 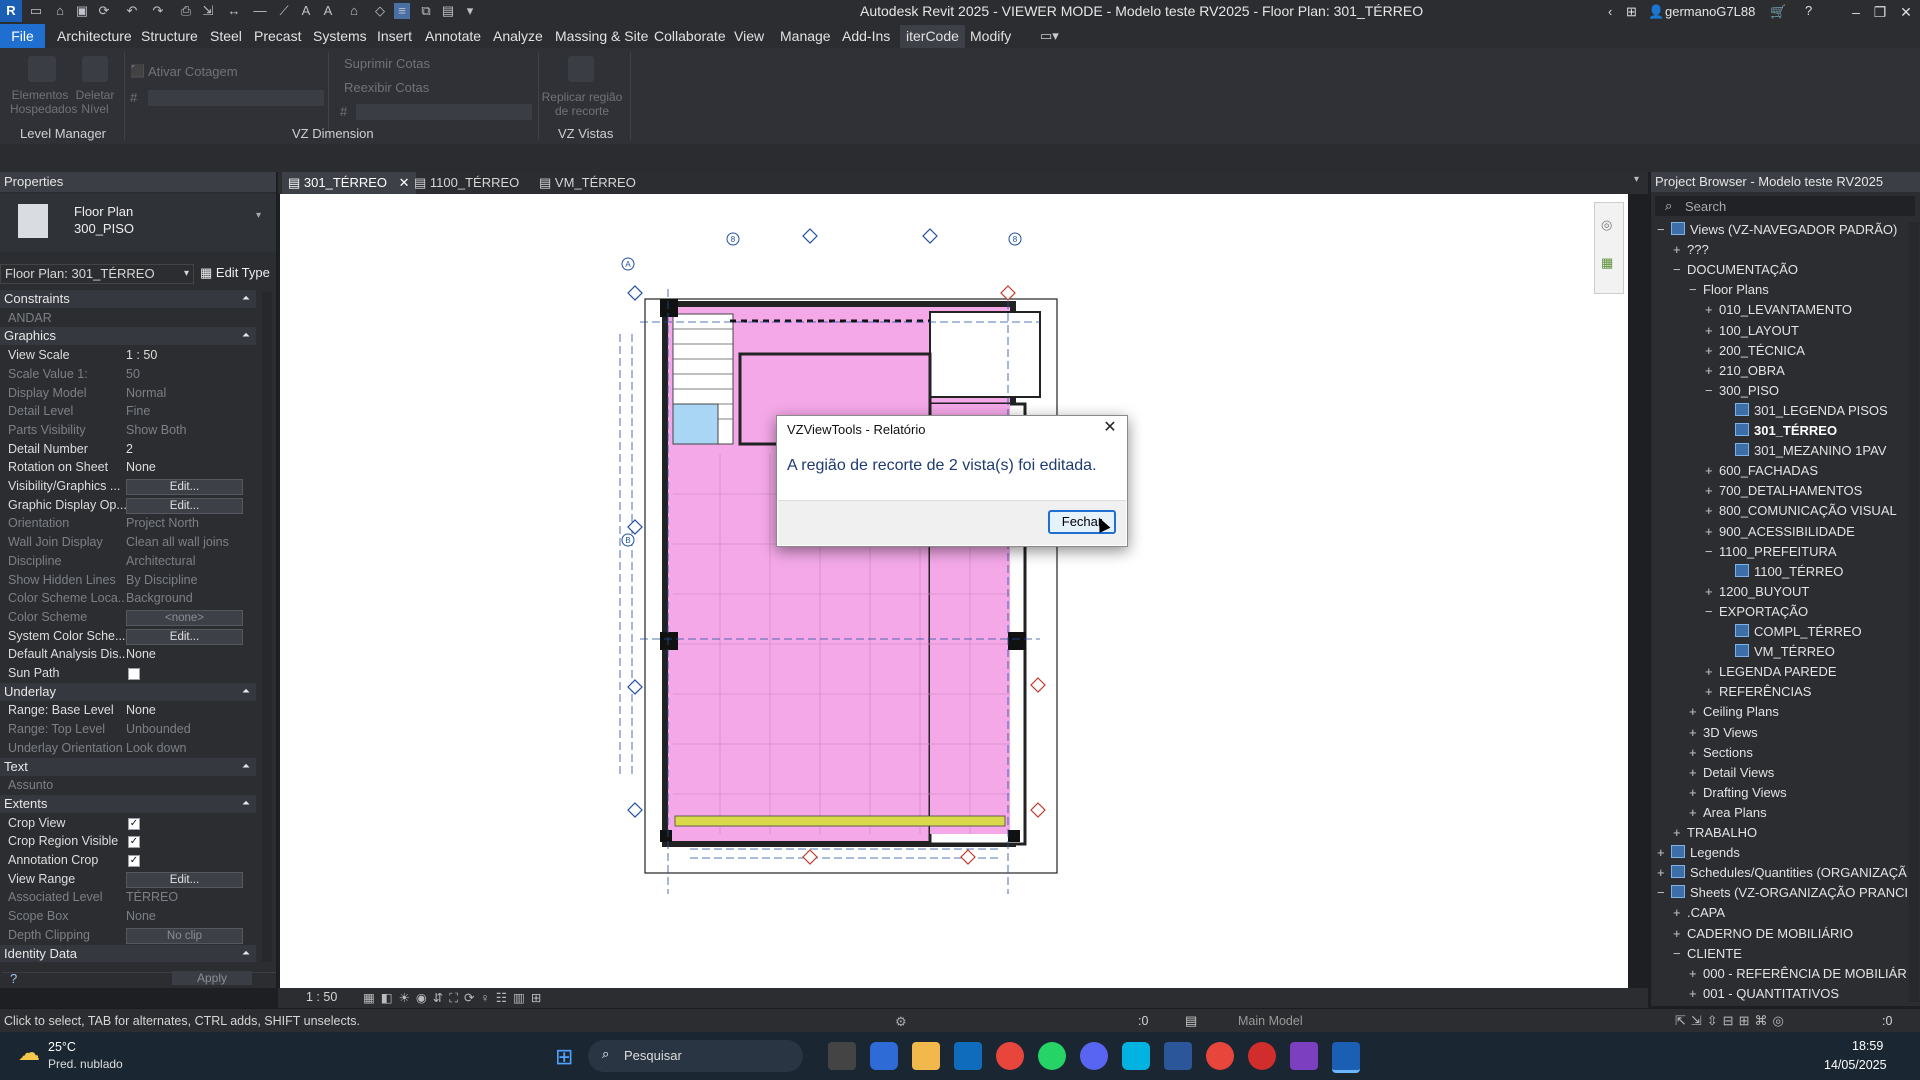 What do you see at coordinates (186, 916) in the screenshot?
I see `property-value: None` at bounding box center [186, 916].